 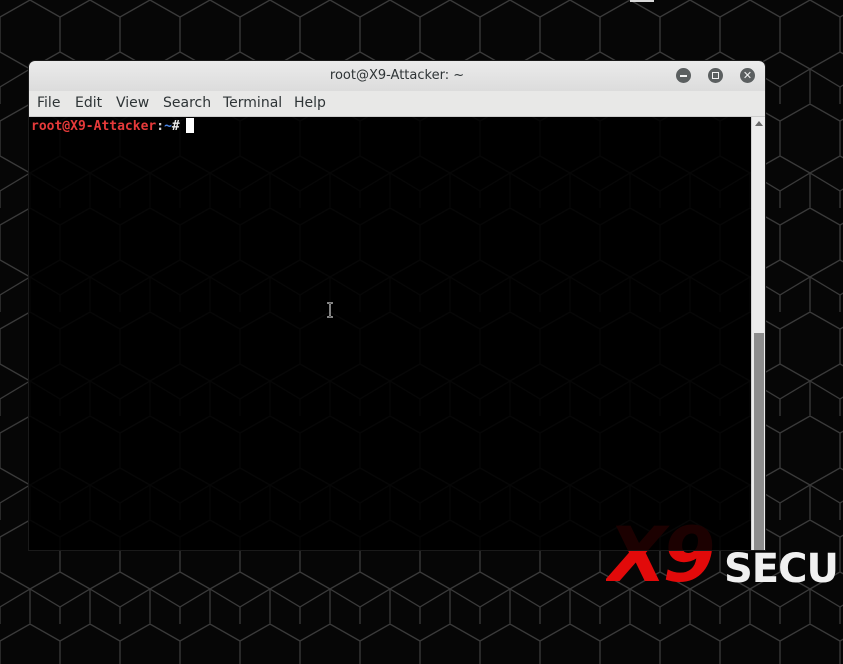 I want to click on text-cursor, so click(x=189, y=125).